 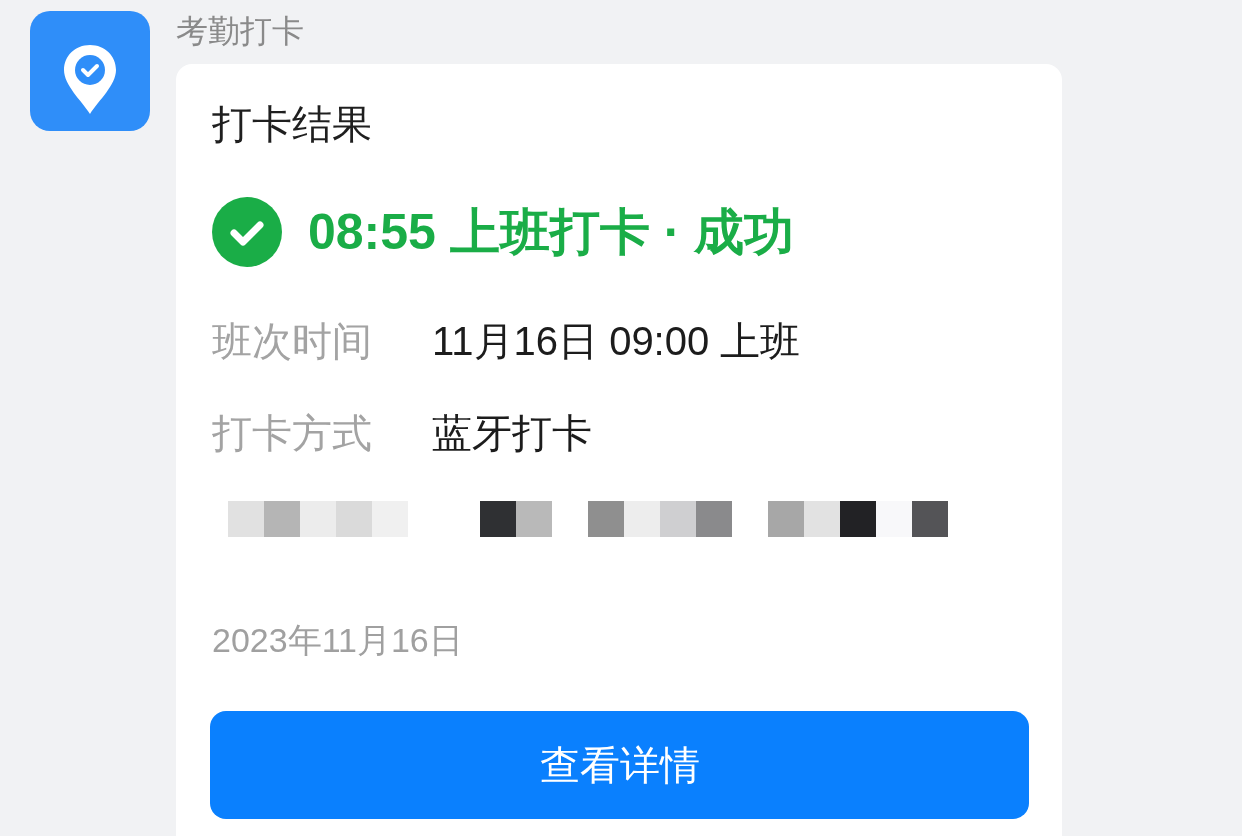 I want to click on field-value: 11月16日 09:00 上班, so click(x=616, y=341).